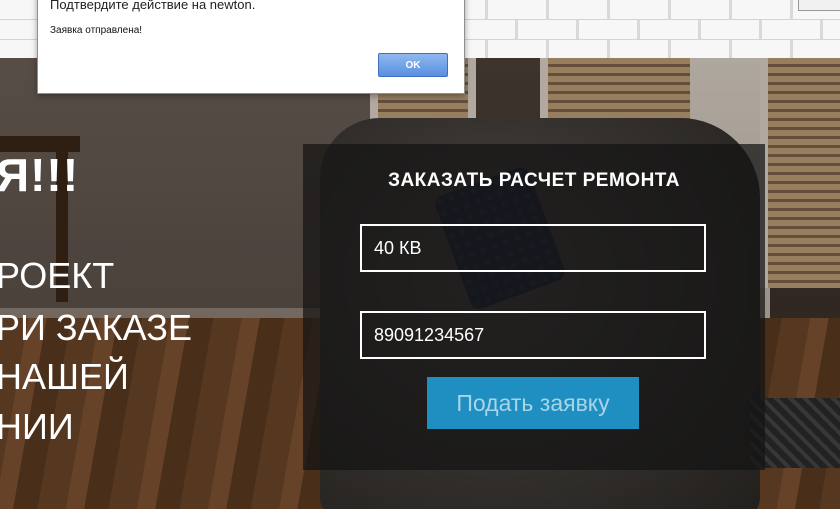 The height and width of the screenshot is (509, 840). I want to click on dialog-title: Подтвердите действие на newton., so click(153, 6).